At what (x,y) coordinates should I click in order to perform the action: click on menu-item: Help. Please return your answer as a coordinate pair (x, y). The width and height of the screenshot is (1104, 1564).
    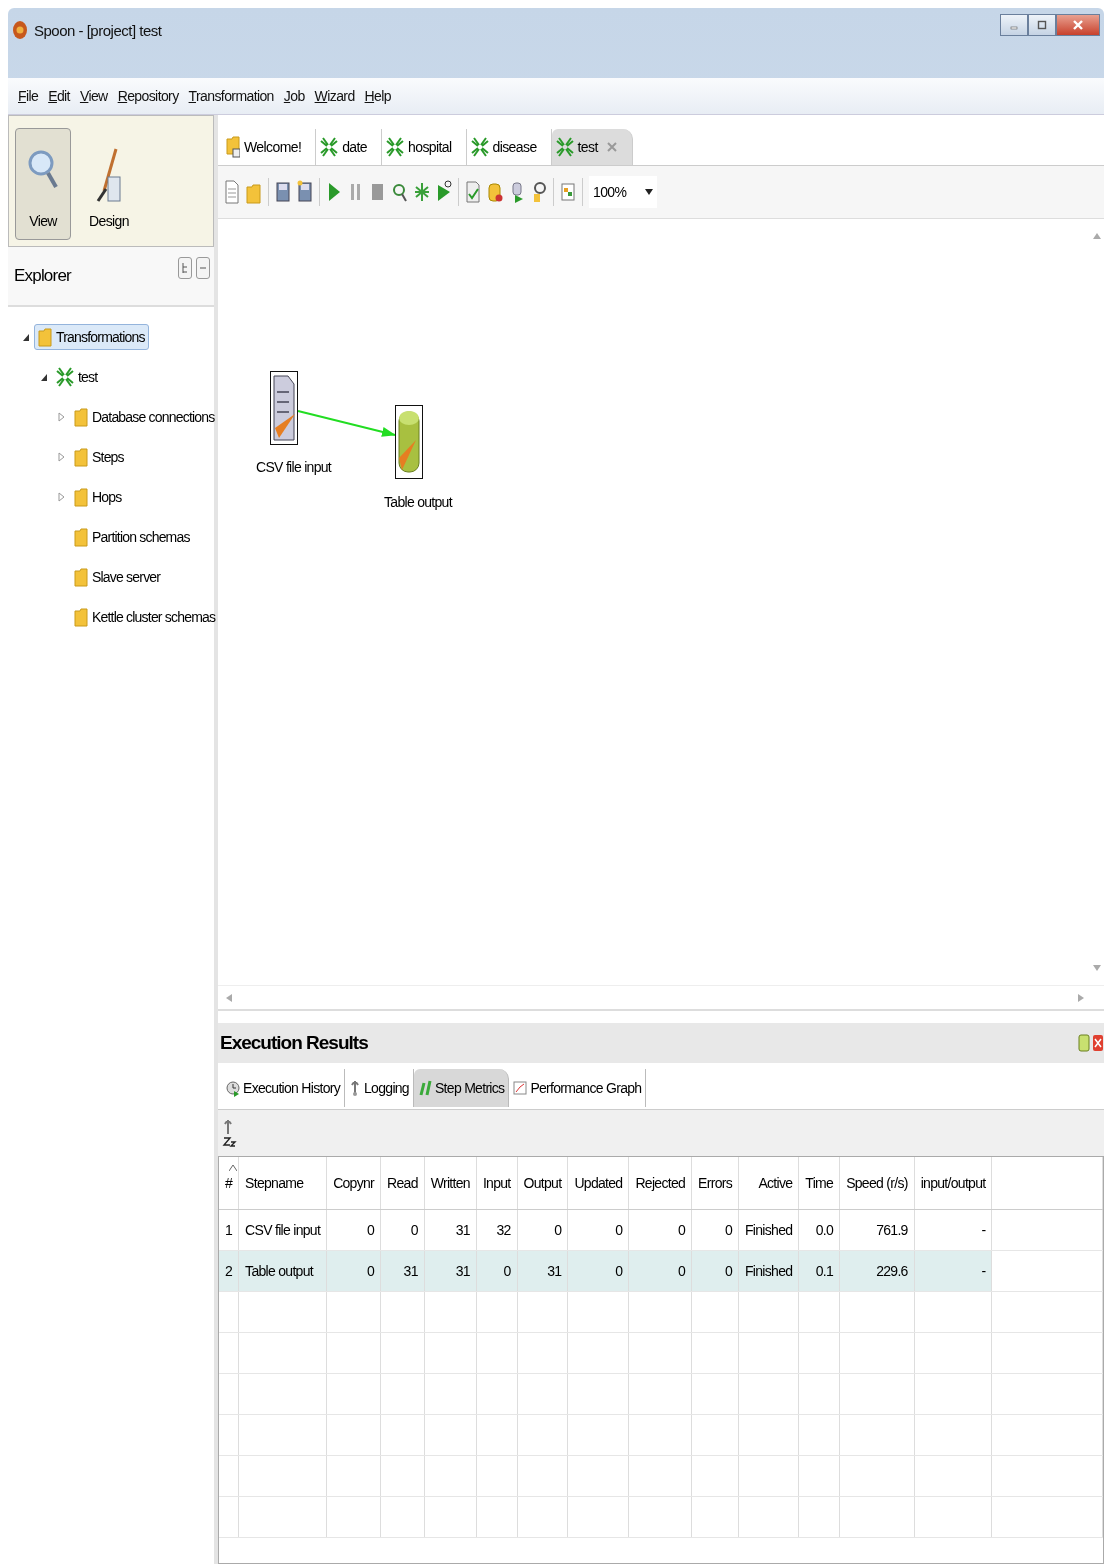
    Looking at the image, I should click on (377, 96).